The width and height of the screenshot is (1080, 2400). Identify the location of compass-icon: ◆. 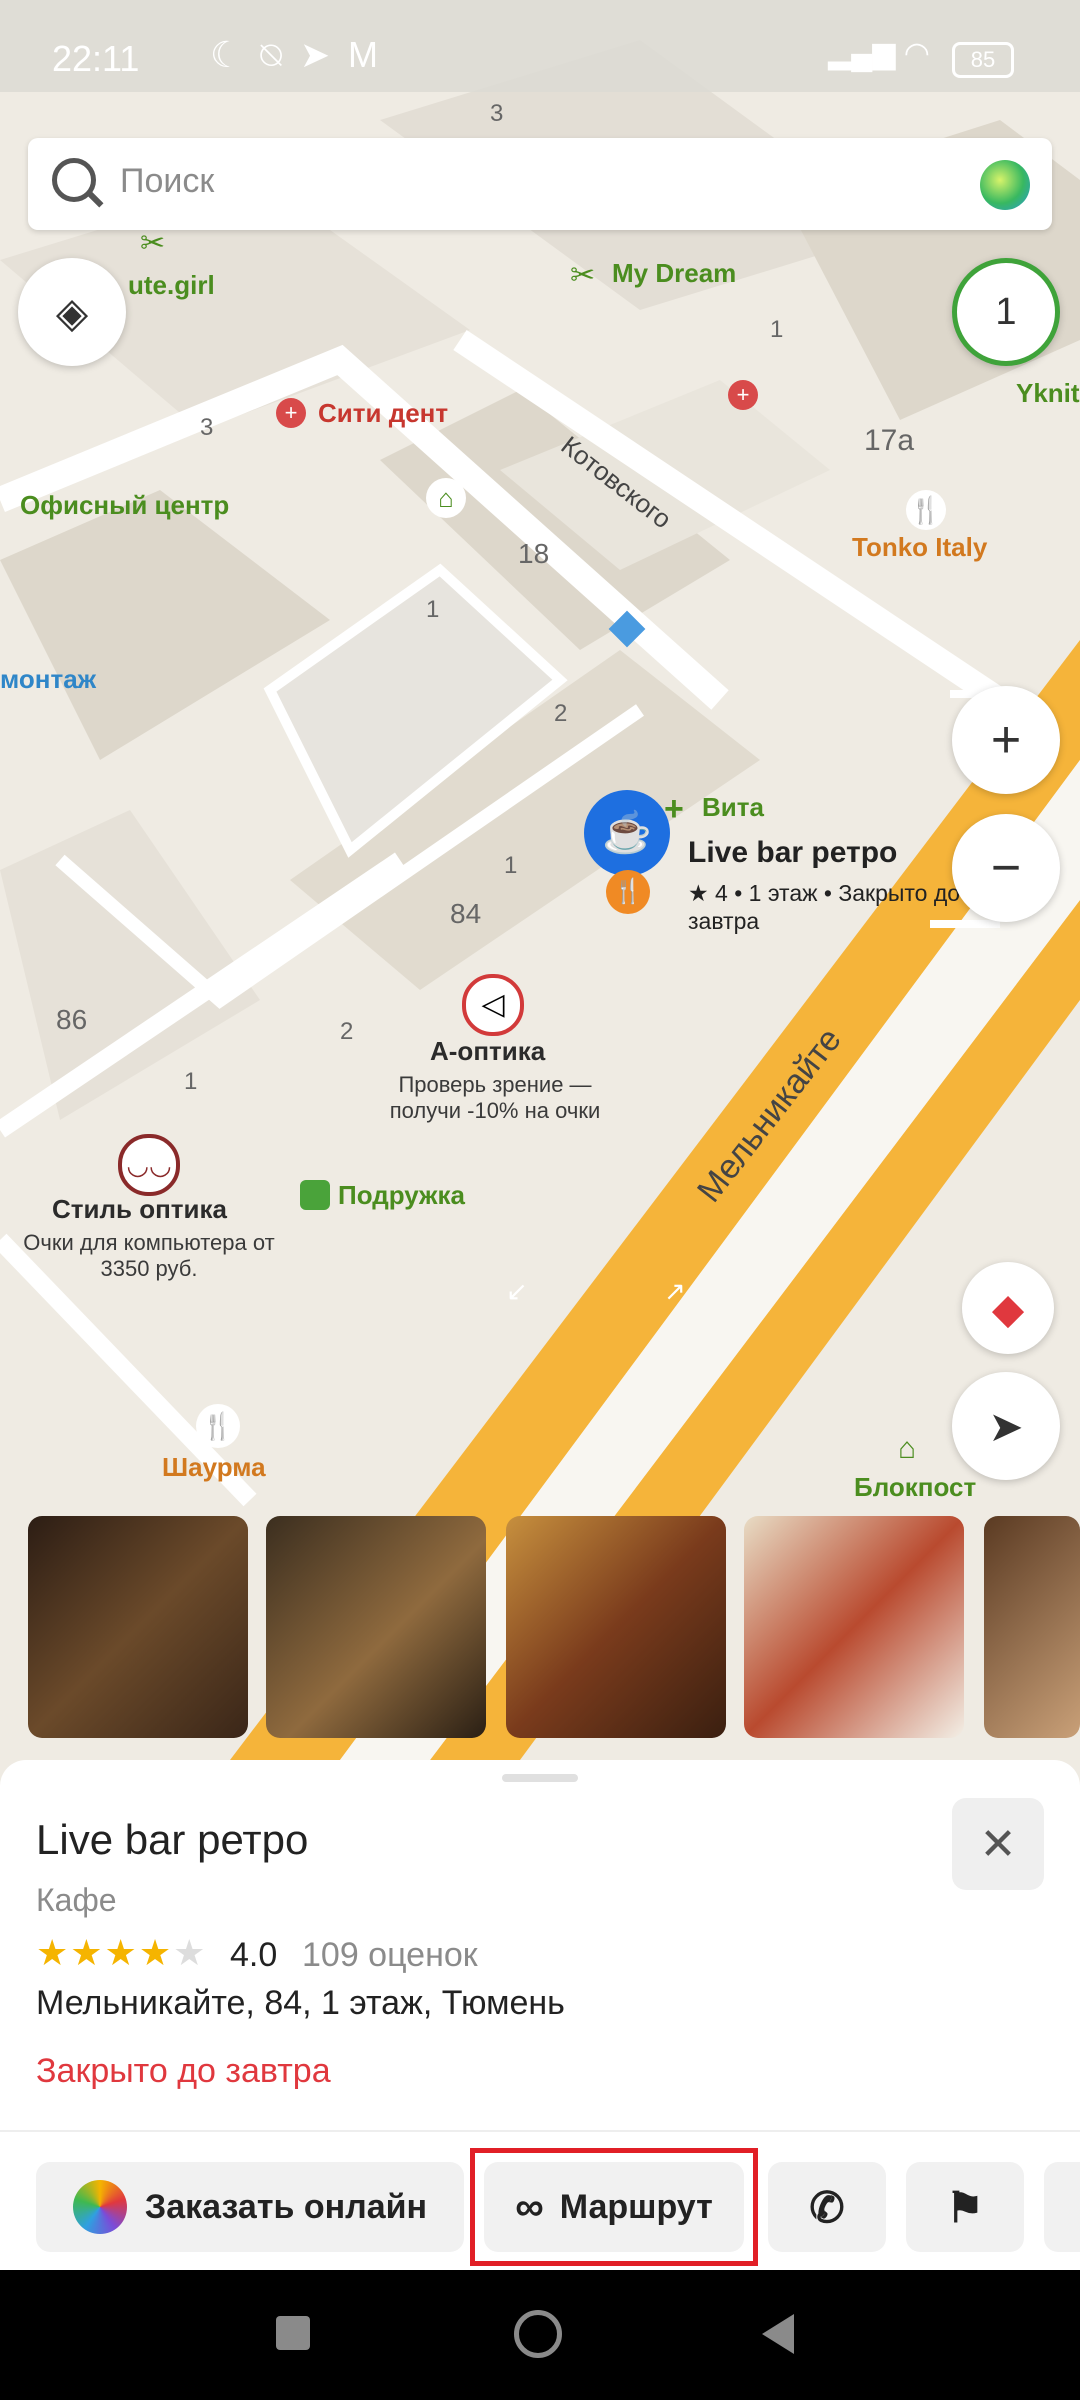
(1008, 1308).